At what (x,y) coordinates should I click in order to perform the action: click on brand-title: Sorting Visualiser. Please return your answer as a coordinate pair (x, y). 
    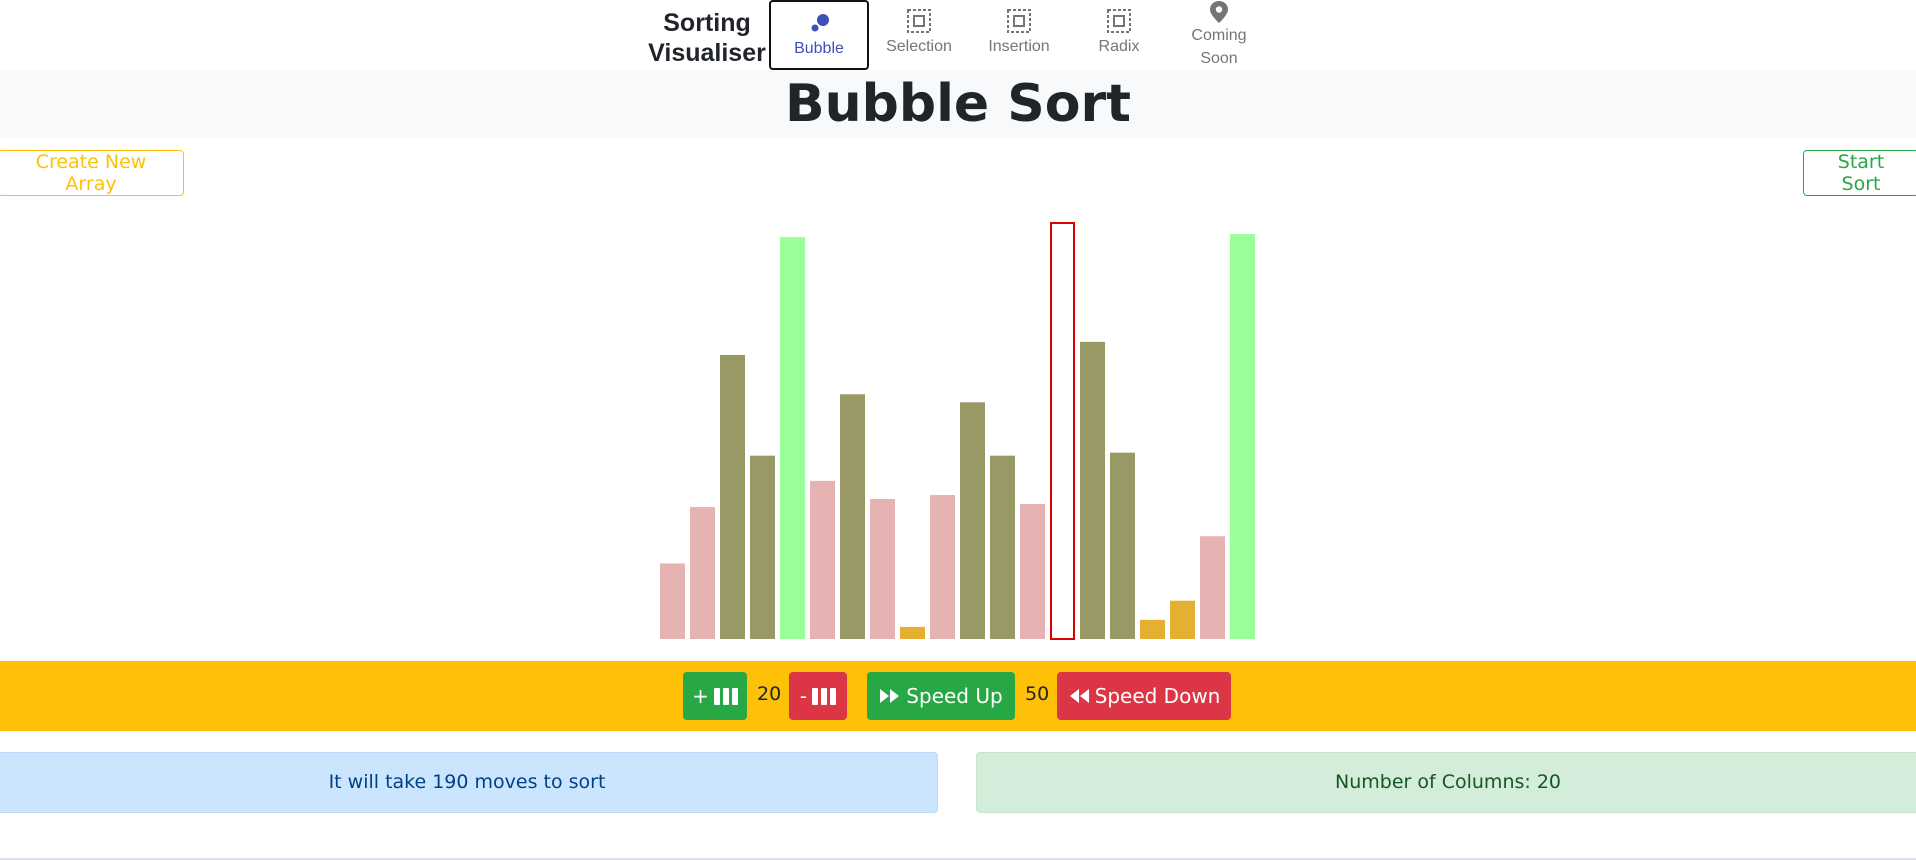
    Looking at the image, I should click on (707, 38).